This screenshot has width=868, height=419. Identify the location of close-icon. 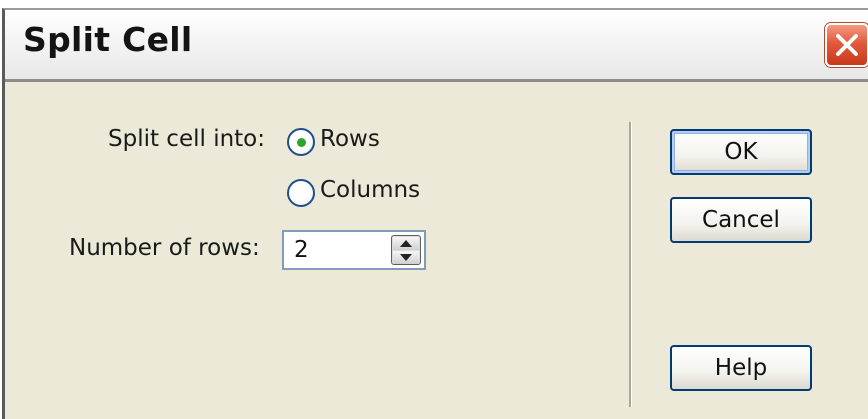
(847, 45).